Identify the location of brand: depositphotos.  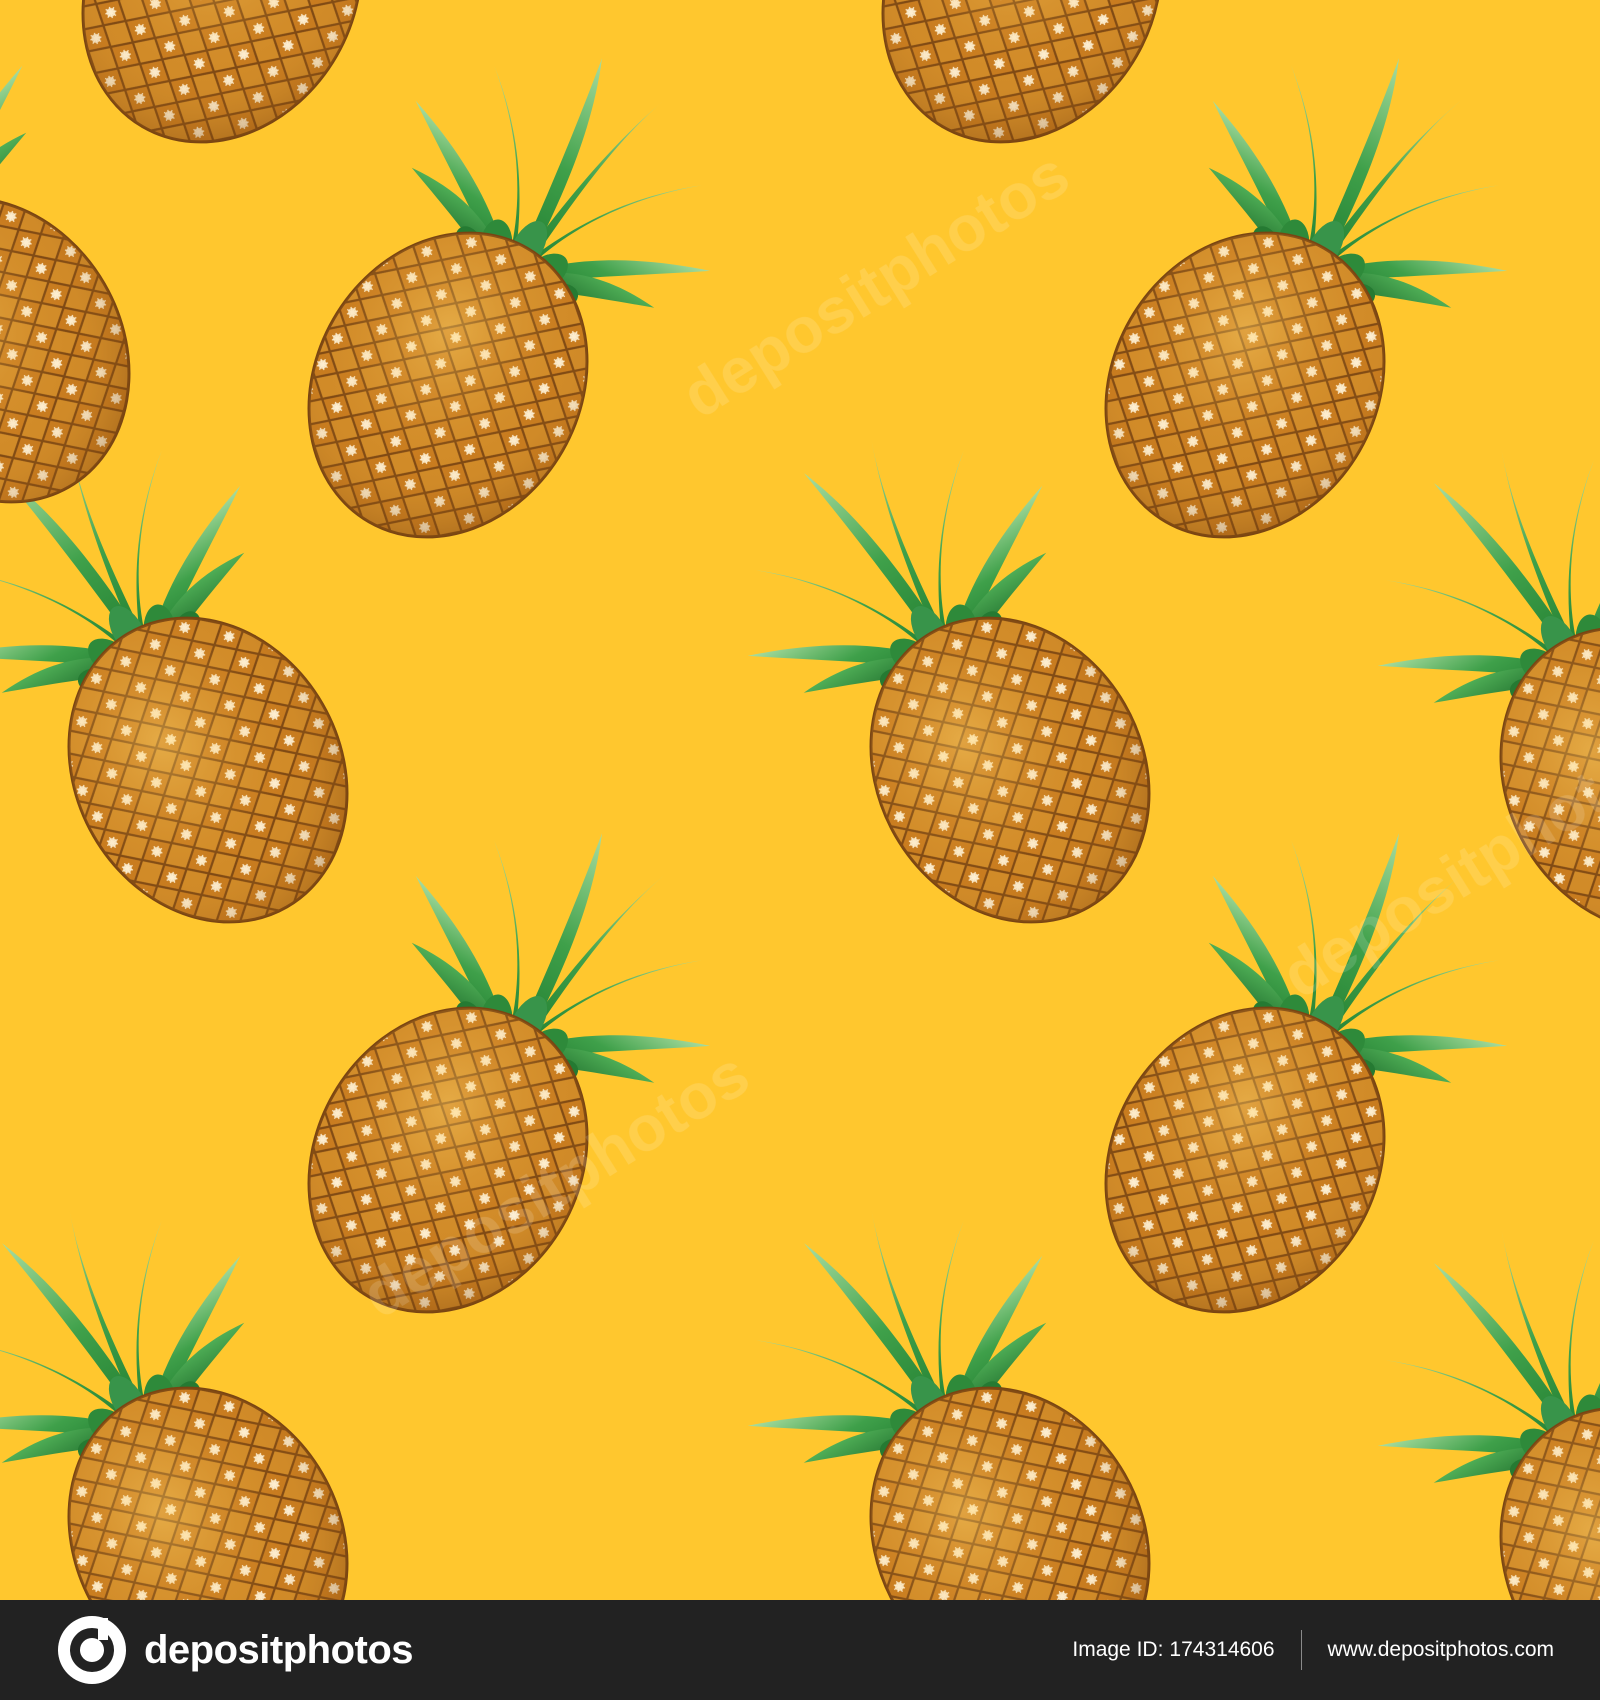
(234, 1650).